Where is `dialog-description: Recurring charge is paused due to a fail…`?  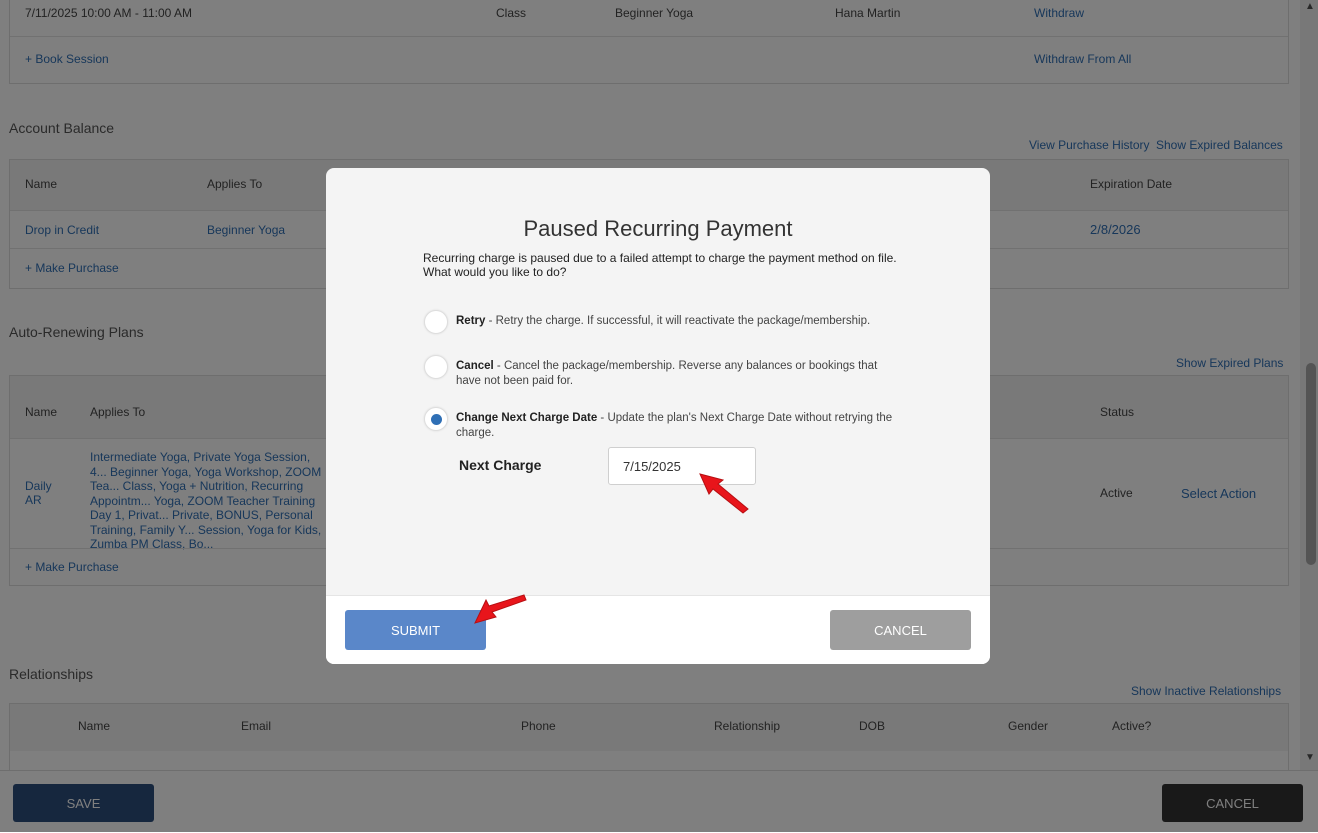
dialog-description: Recurring charge is paused due to a fail… is located at coordinates (660, 265).